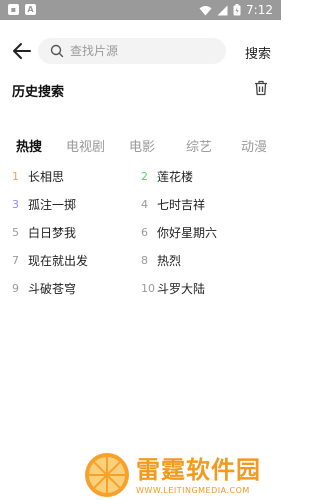 This screenshot has height=500, width=320. What do you see at coordinates (15, 232) in the screenshot?
I see `rank-number: 5` at bounding box center [15, 232].